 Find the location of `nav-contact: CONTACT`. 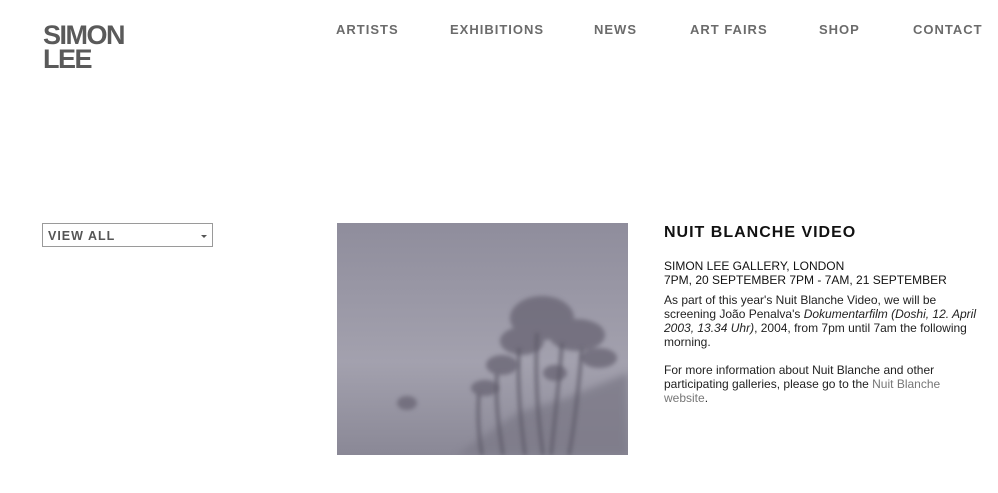

nav-contact: CONTACT is located at coordinates (948, 29).